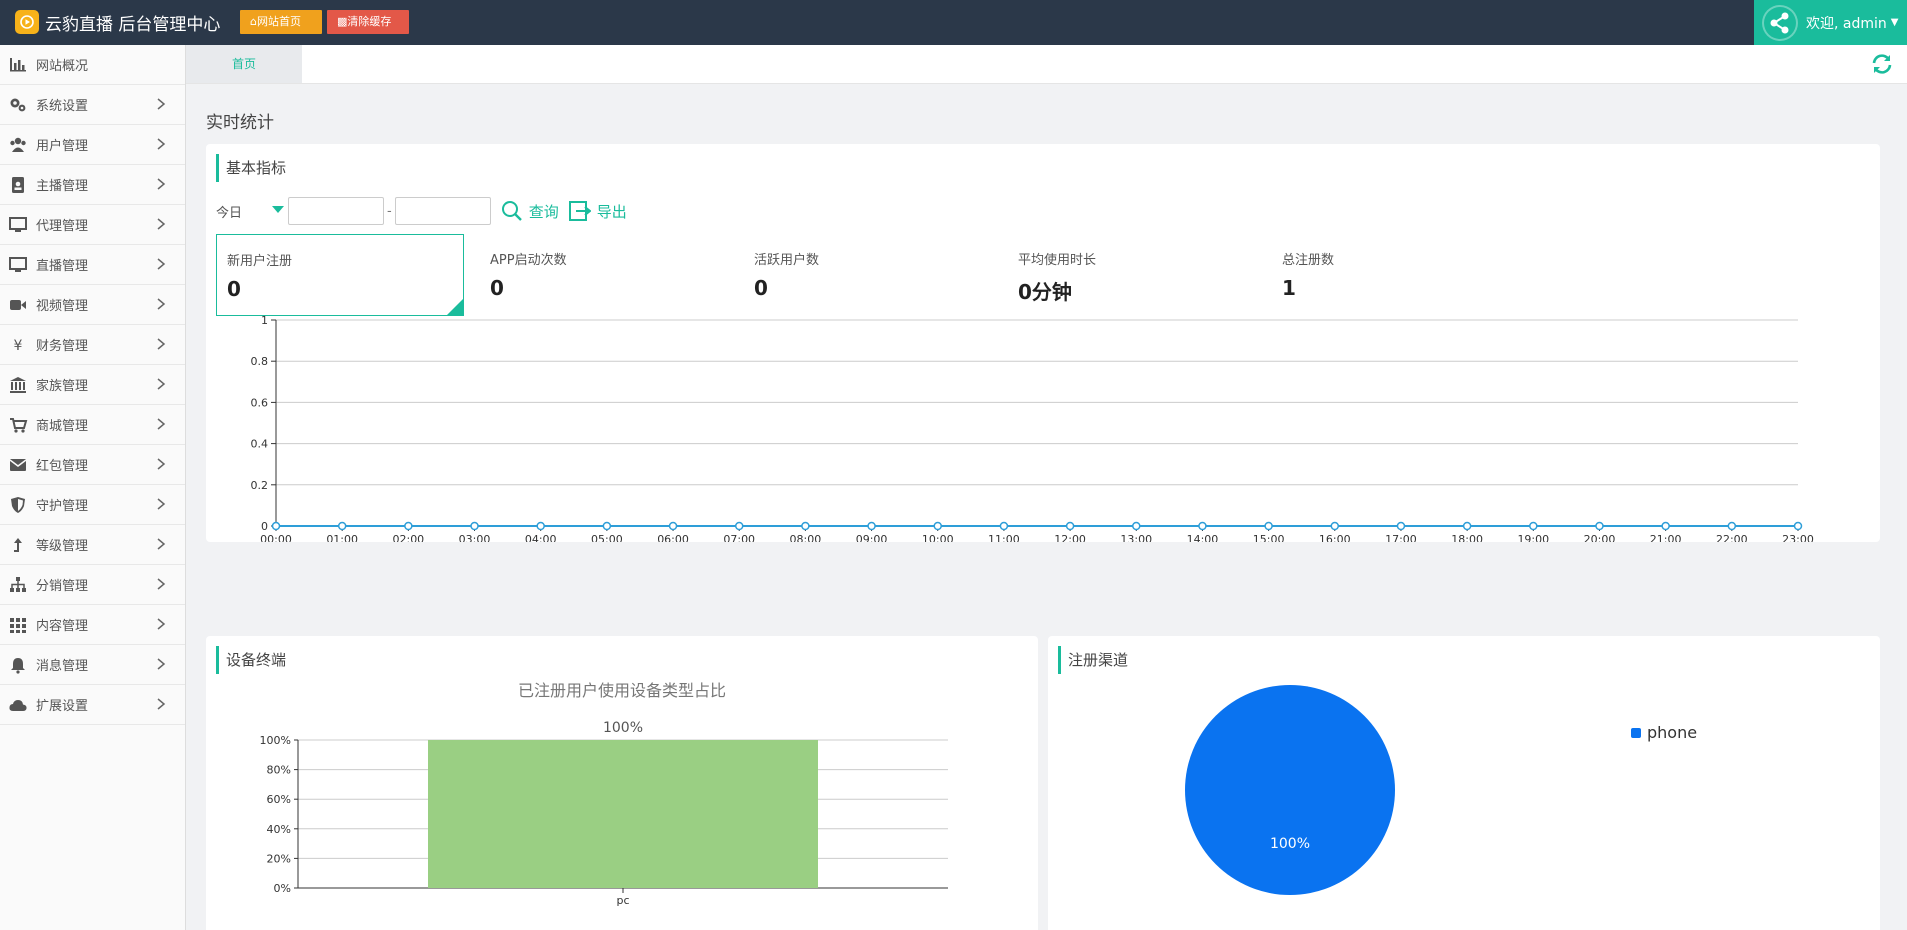  What do you see at coordinates (579, 211) in the screenshot?
I see `export-icon` at bounding box center [579, 211].